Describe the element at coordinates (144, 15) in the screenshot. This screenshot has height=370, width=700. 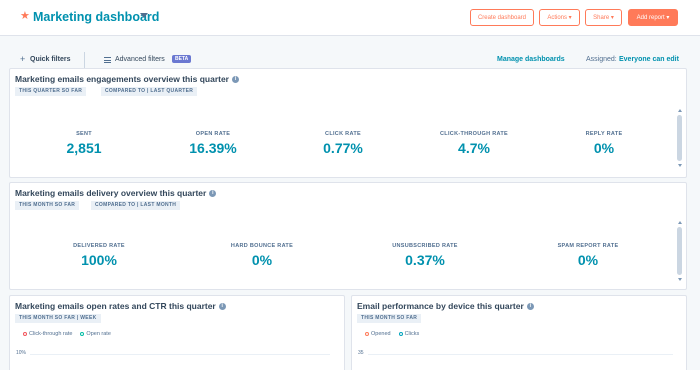
I see `chevron-down-icon` at that location.